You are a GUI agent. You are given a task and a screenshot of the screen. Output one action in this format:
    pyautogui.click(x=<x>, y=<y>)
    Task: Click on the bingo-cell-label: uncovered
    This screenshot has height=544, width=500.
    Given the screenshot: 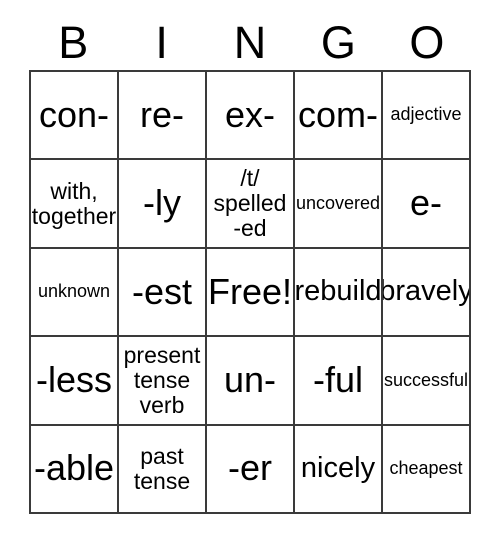 What is the action you would take?
    pyautogui.click(x=338, y=202)
    